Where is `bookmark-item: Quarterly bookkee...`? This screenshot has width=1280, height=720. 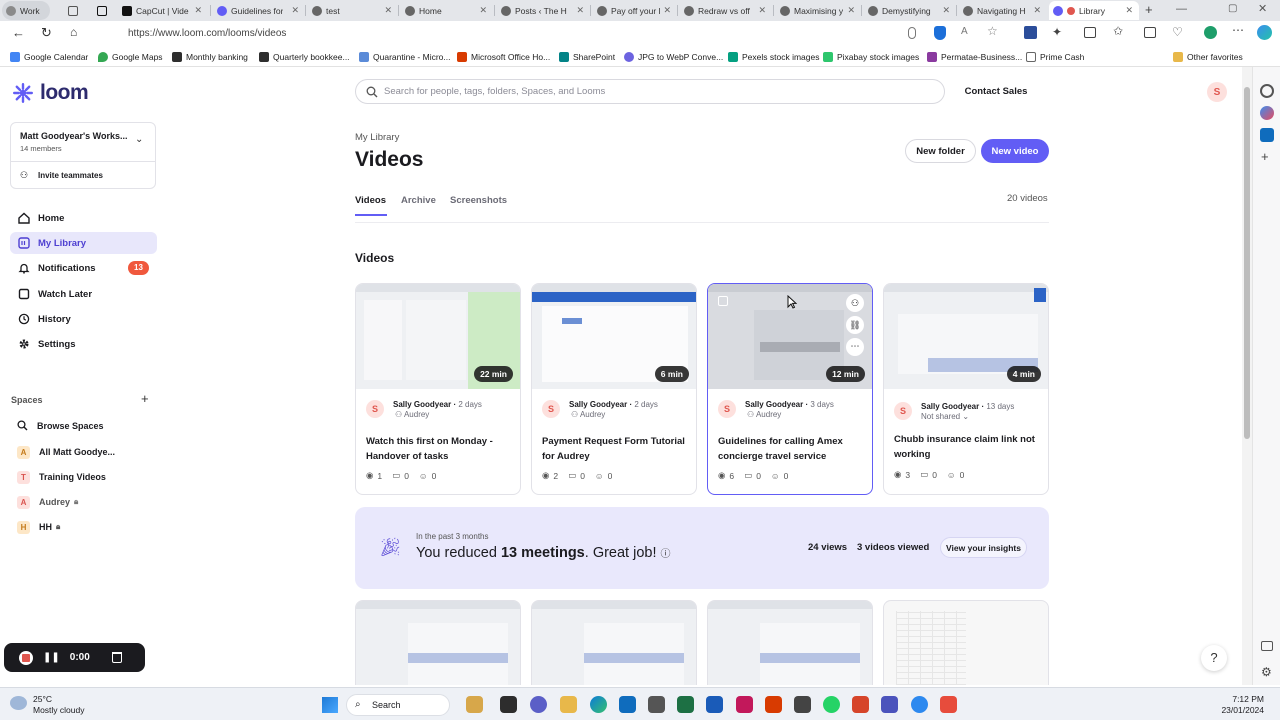 bookmark-item: Quarterly bookkee... is located at coordinates (304, 57).